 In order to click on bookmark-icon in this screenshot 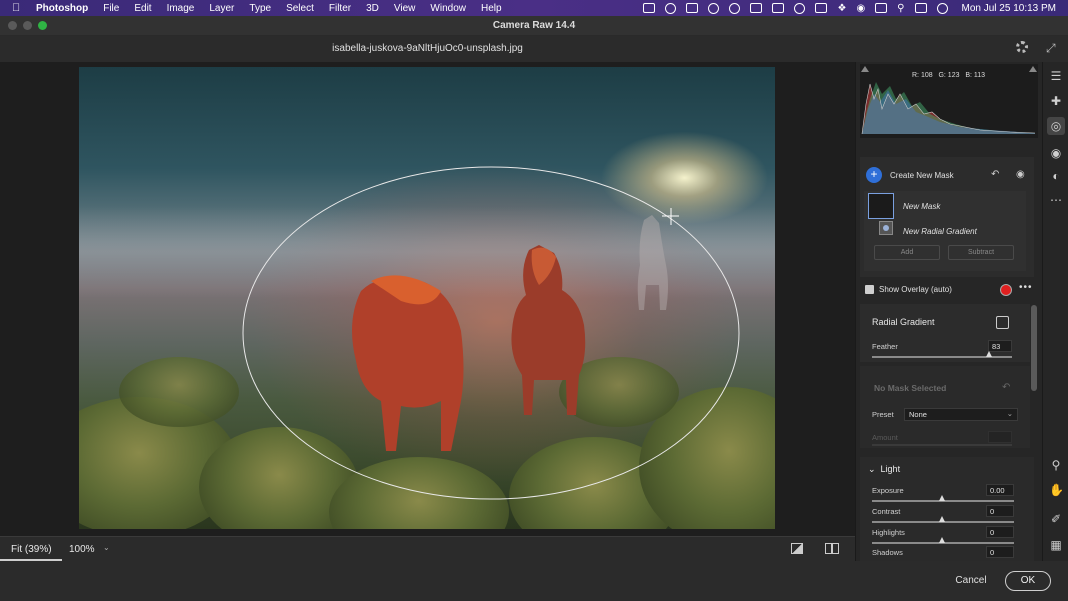, I will do `click(778, 8)`.